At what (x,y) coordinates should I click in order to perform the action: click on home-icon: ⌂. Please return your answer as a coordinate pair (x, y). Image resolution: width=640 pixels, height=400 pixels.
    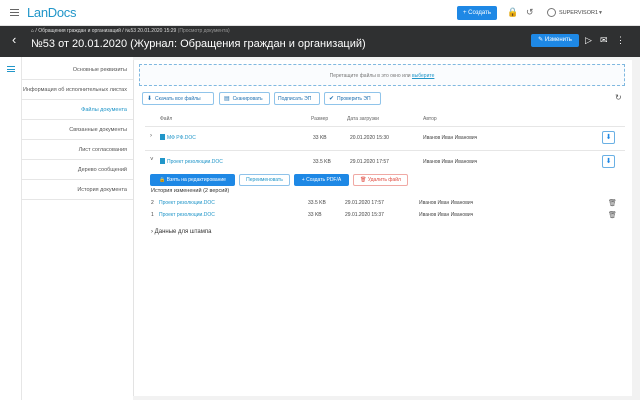
    Looking at the image, I should click on (32, 31).